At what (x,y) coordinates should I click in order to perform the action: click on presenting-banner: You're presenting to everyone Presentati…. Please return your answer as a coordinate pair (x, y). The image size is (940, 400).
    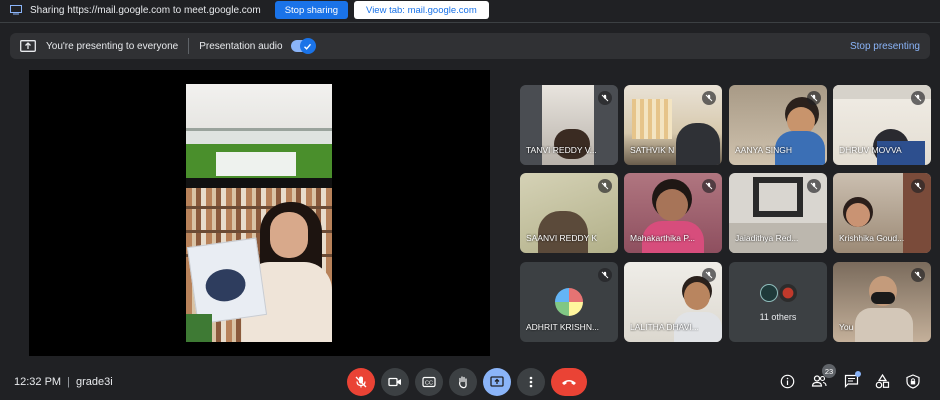
    Looking at the image, I should click on (470, 46).